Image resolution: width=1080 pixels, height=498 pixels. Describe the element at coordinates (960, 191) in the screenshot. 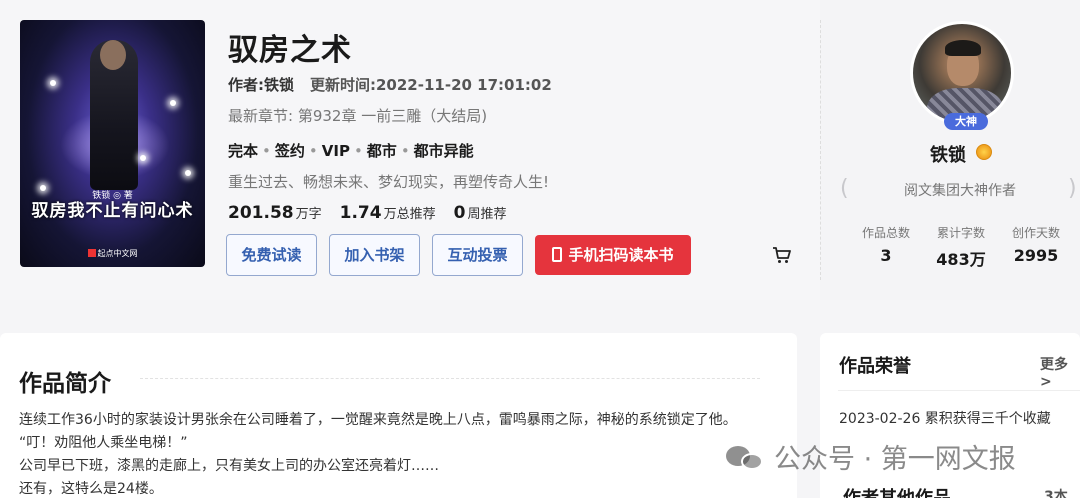

I see `author-title: 阅文集团大神作者` at that location.